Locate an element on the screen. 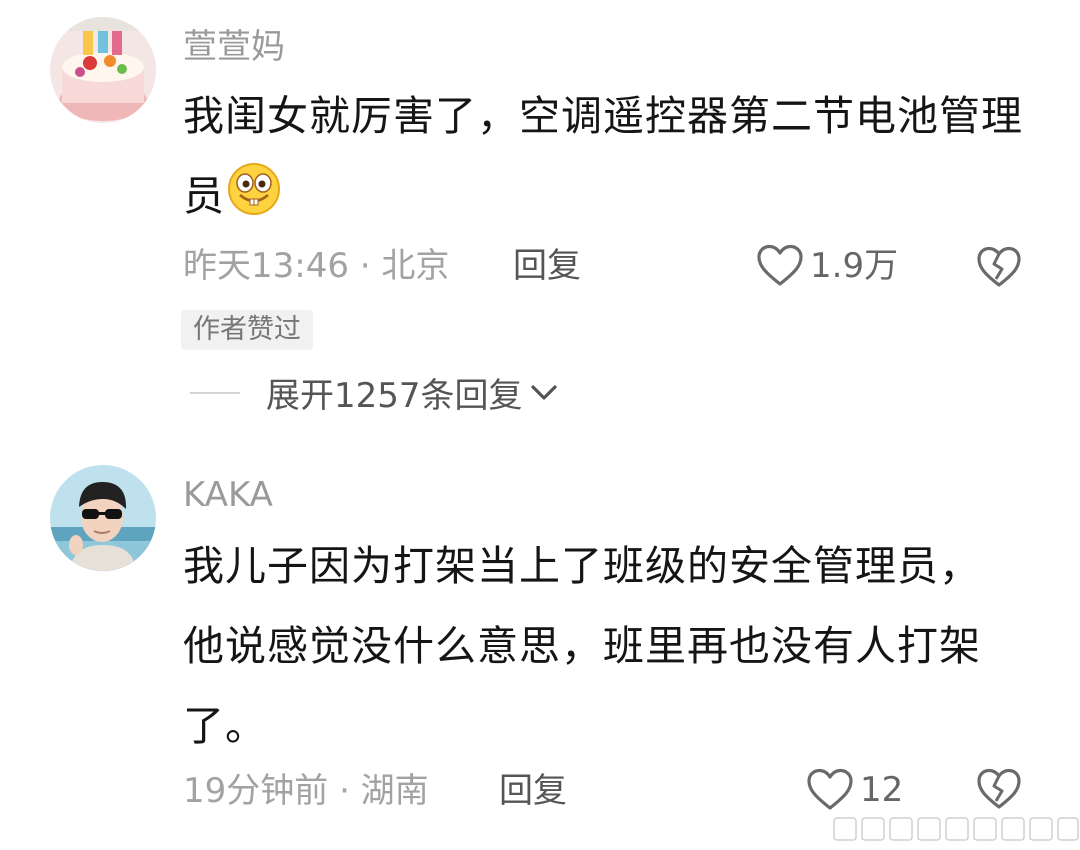 Image resolution: width=1080 pixels, height=850 pixels. like-button: 12 is located at coordinates (854, 790).